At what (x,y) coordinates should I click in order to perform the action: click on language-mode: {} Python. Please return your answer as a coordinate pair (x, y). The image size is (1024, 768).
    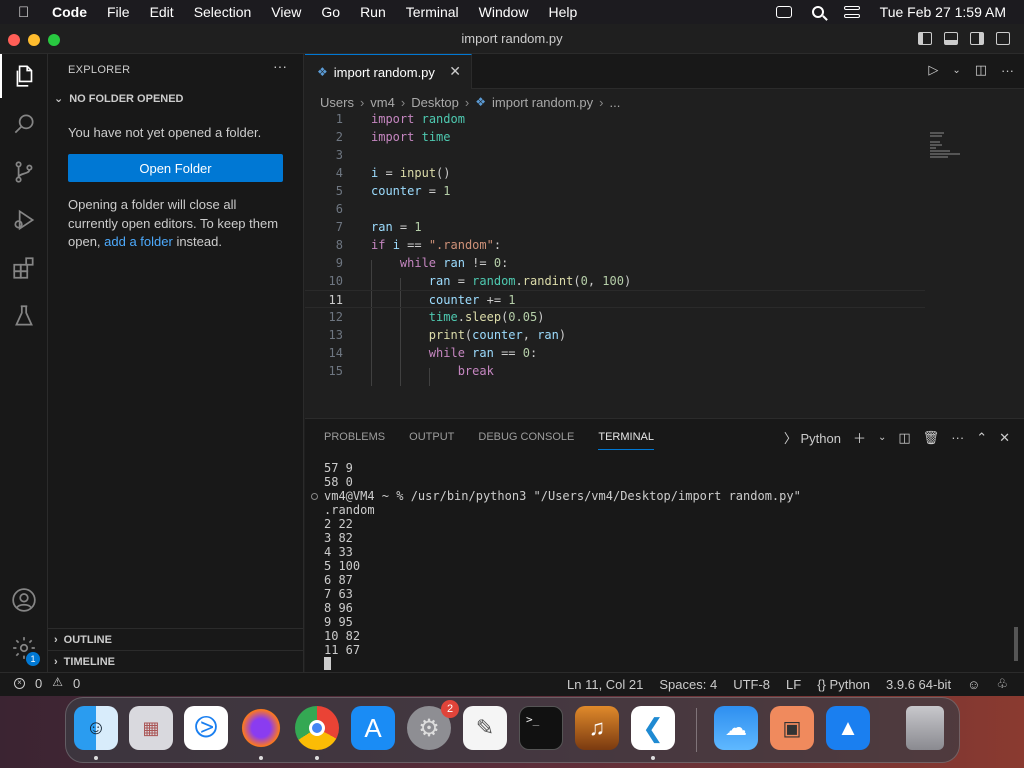
    Looking at the image, I should click on (843, 684).